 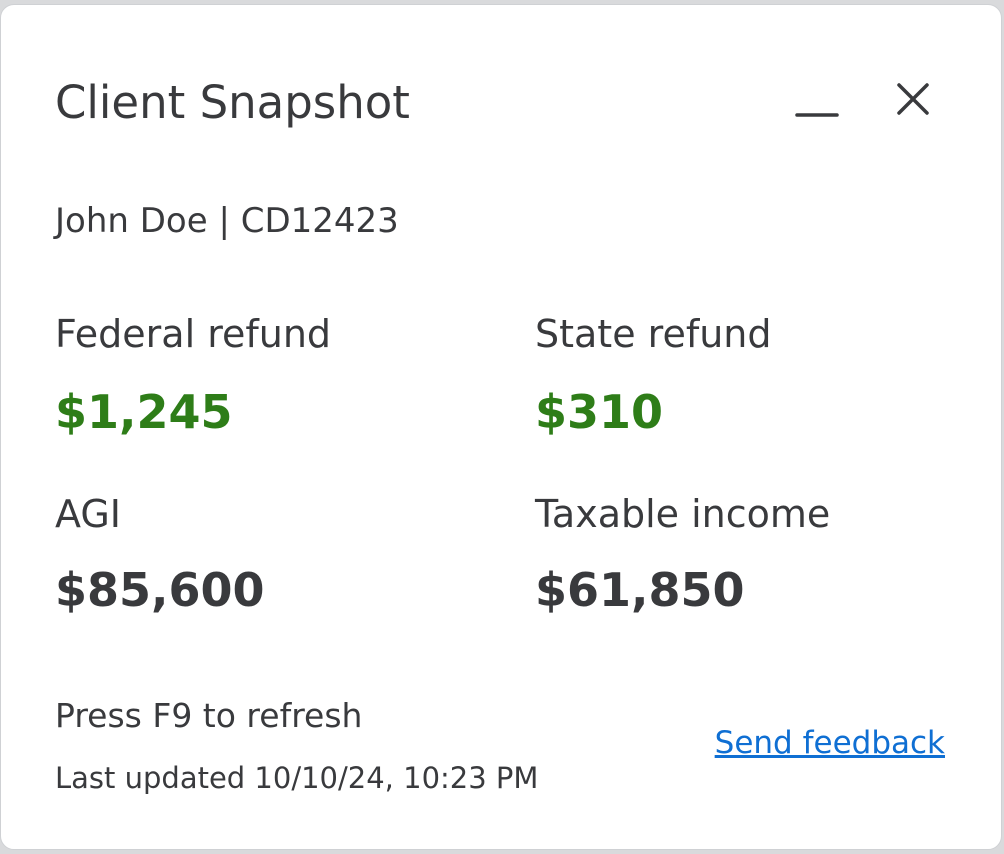 I want to click on minimize-button, so click(x=817, y=99).